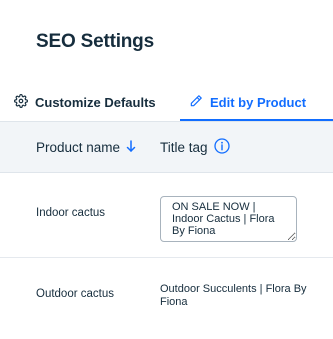  Describe the element at coordinates (184, 147) in the screenshot. I see `column-label: Title tag` at that location.